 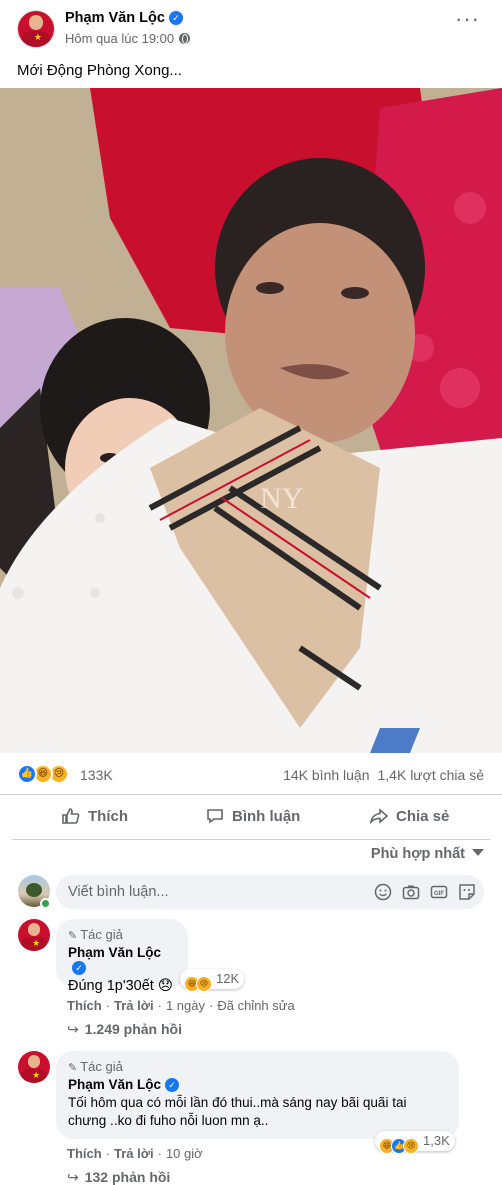 I want to click on globe-icon, so click(x=185, y=38).